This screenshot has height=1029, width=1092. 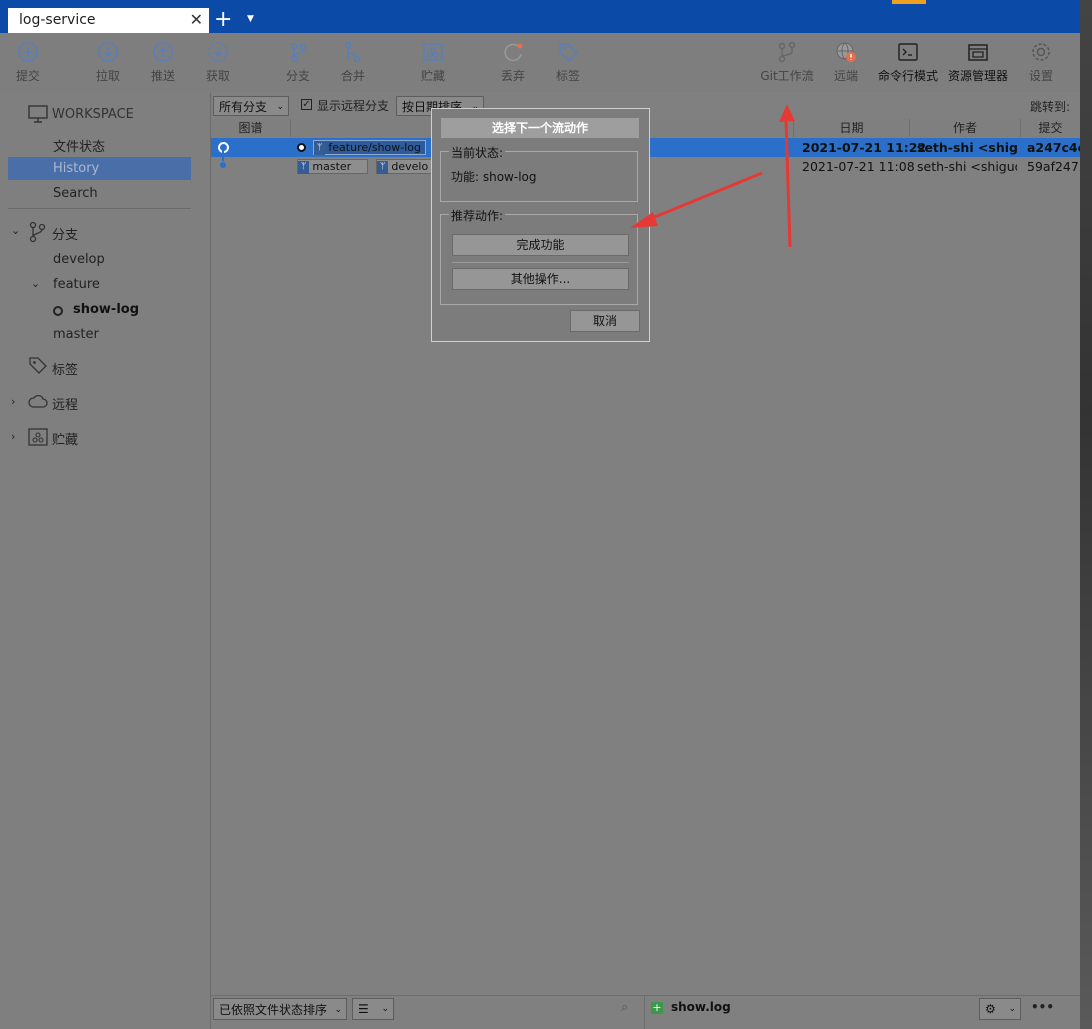 I want to click on sidebar-item-master: master, so click(x=76, y=334).